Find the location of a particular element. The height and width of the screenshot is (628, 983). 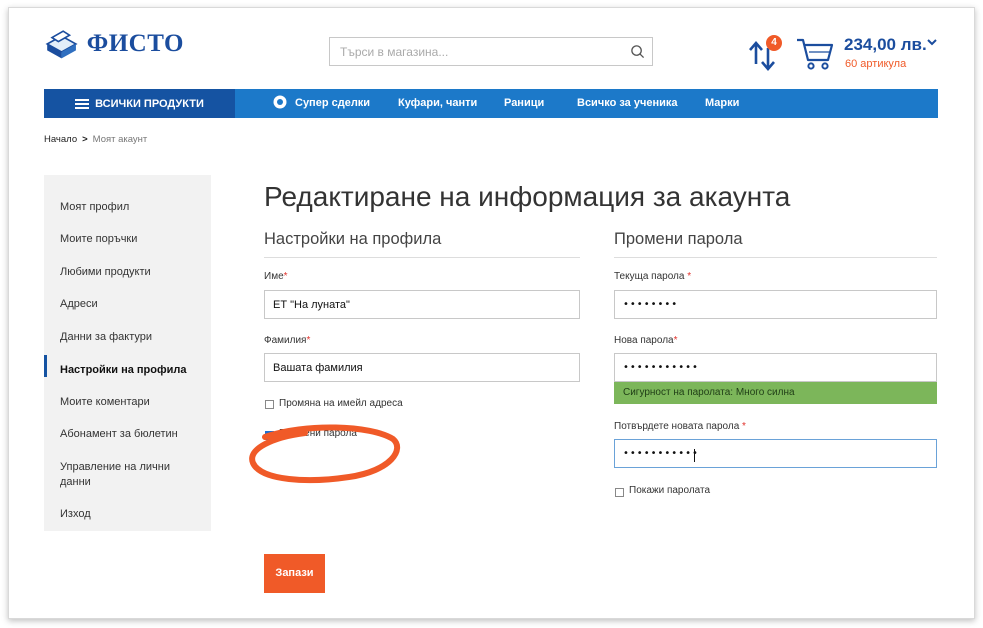

search-icon is located at coordinates (637, 51).